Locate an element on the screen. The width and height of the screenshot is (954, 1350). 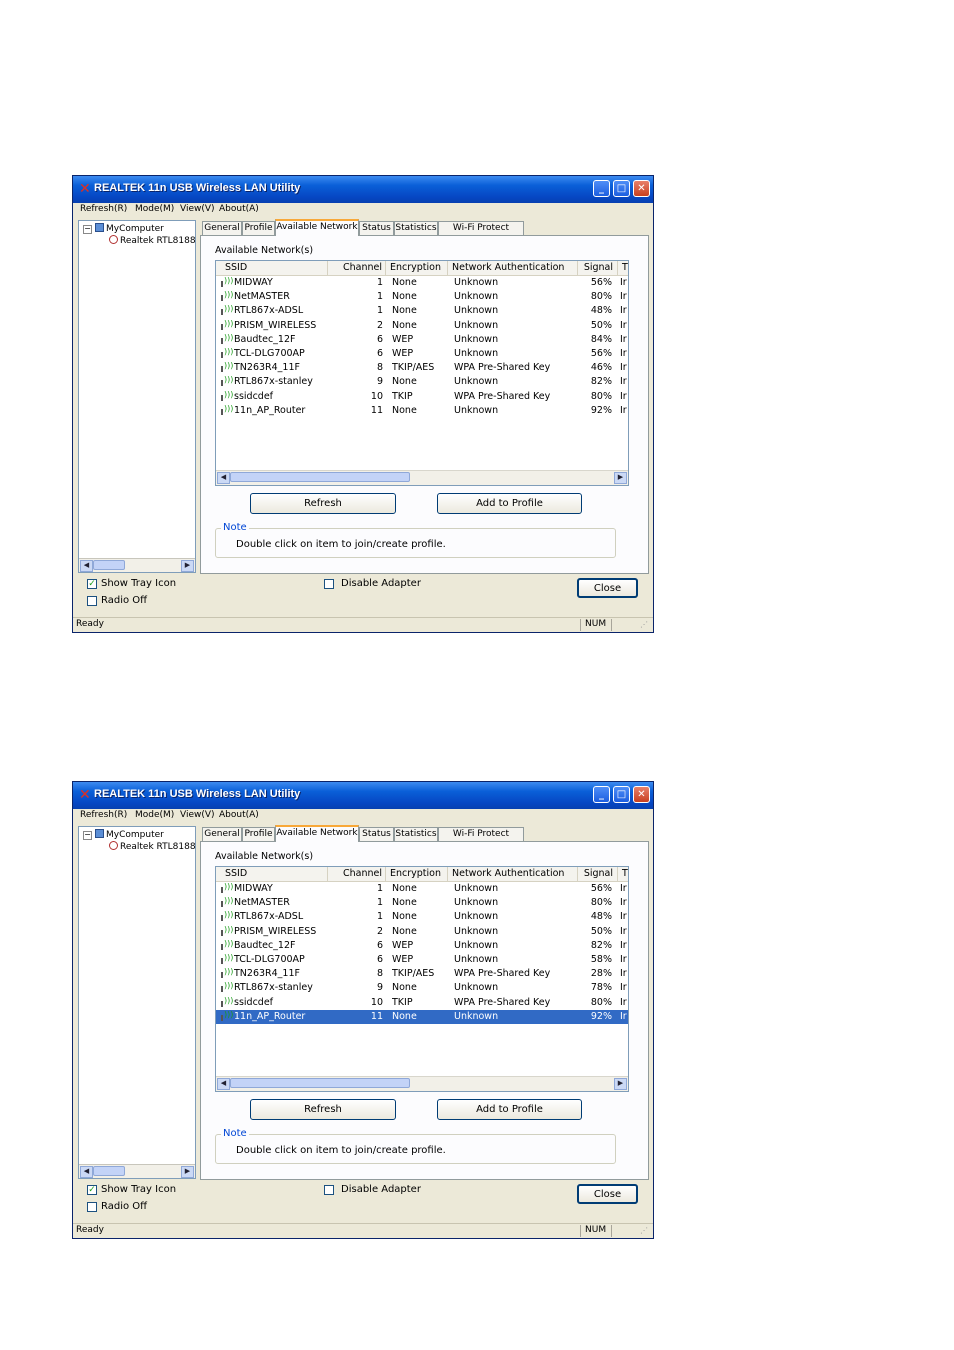
network-row: ))) Baudtec_12F 6 WEP Unknown 82% Ir is located at coordinates (422, 946).